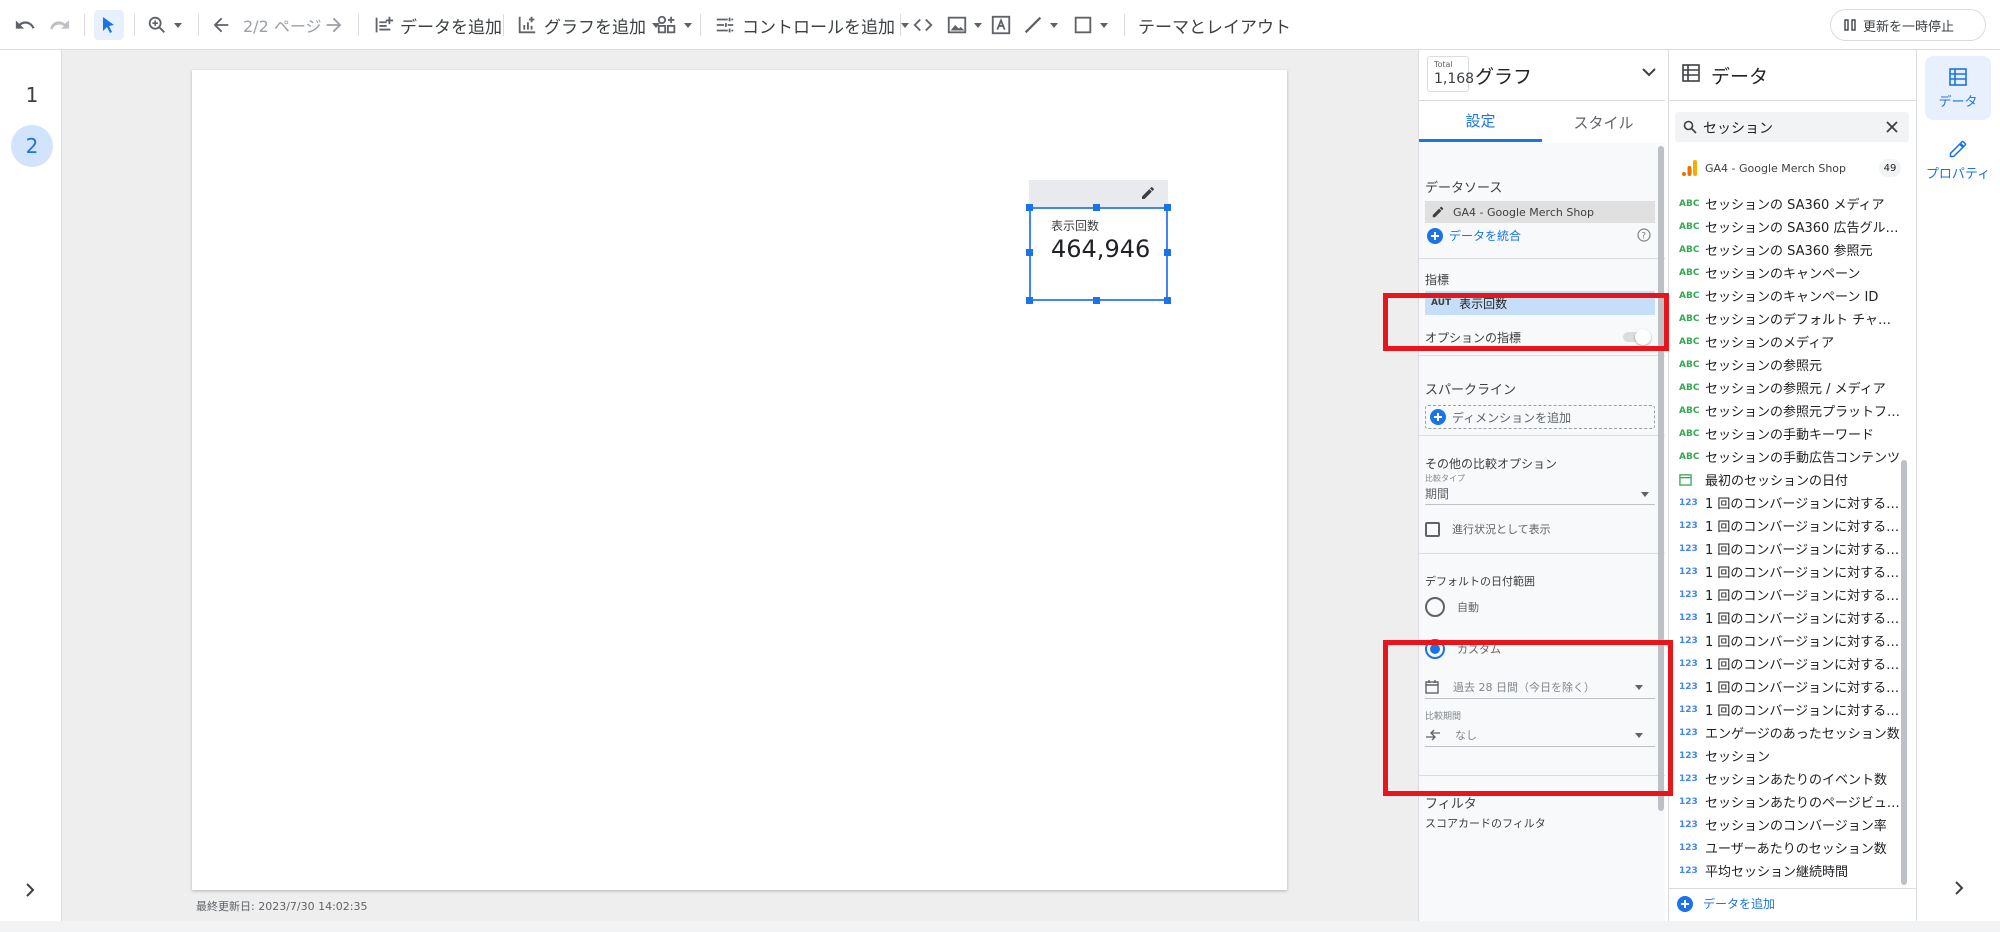  I want to click on blend-data-button: データを統合, so click(1474, 235).